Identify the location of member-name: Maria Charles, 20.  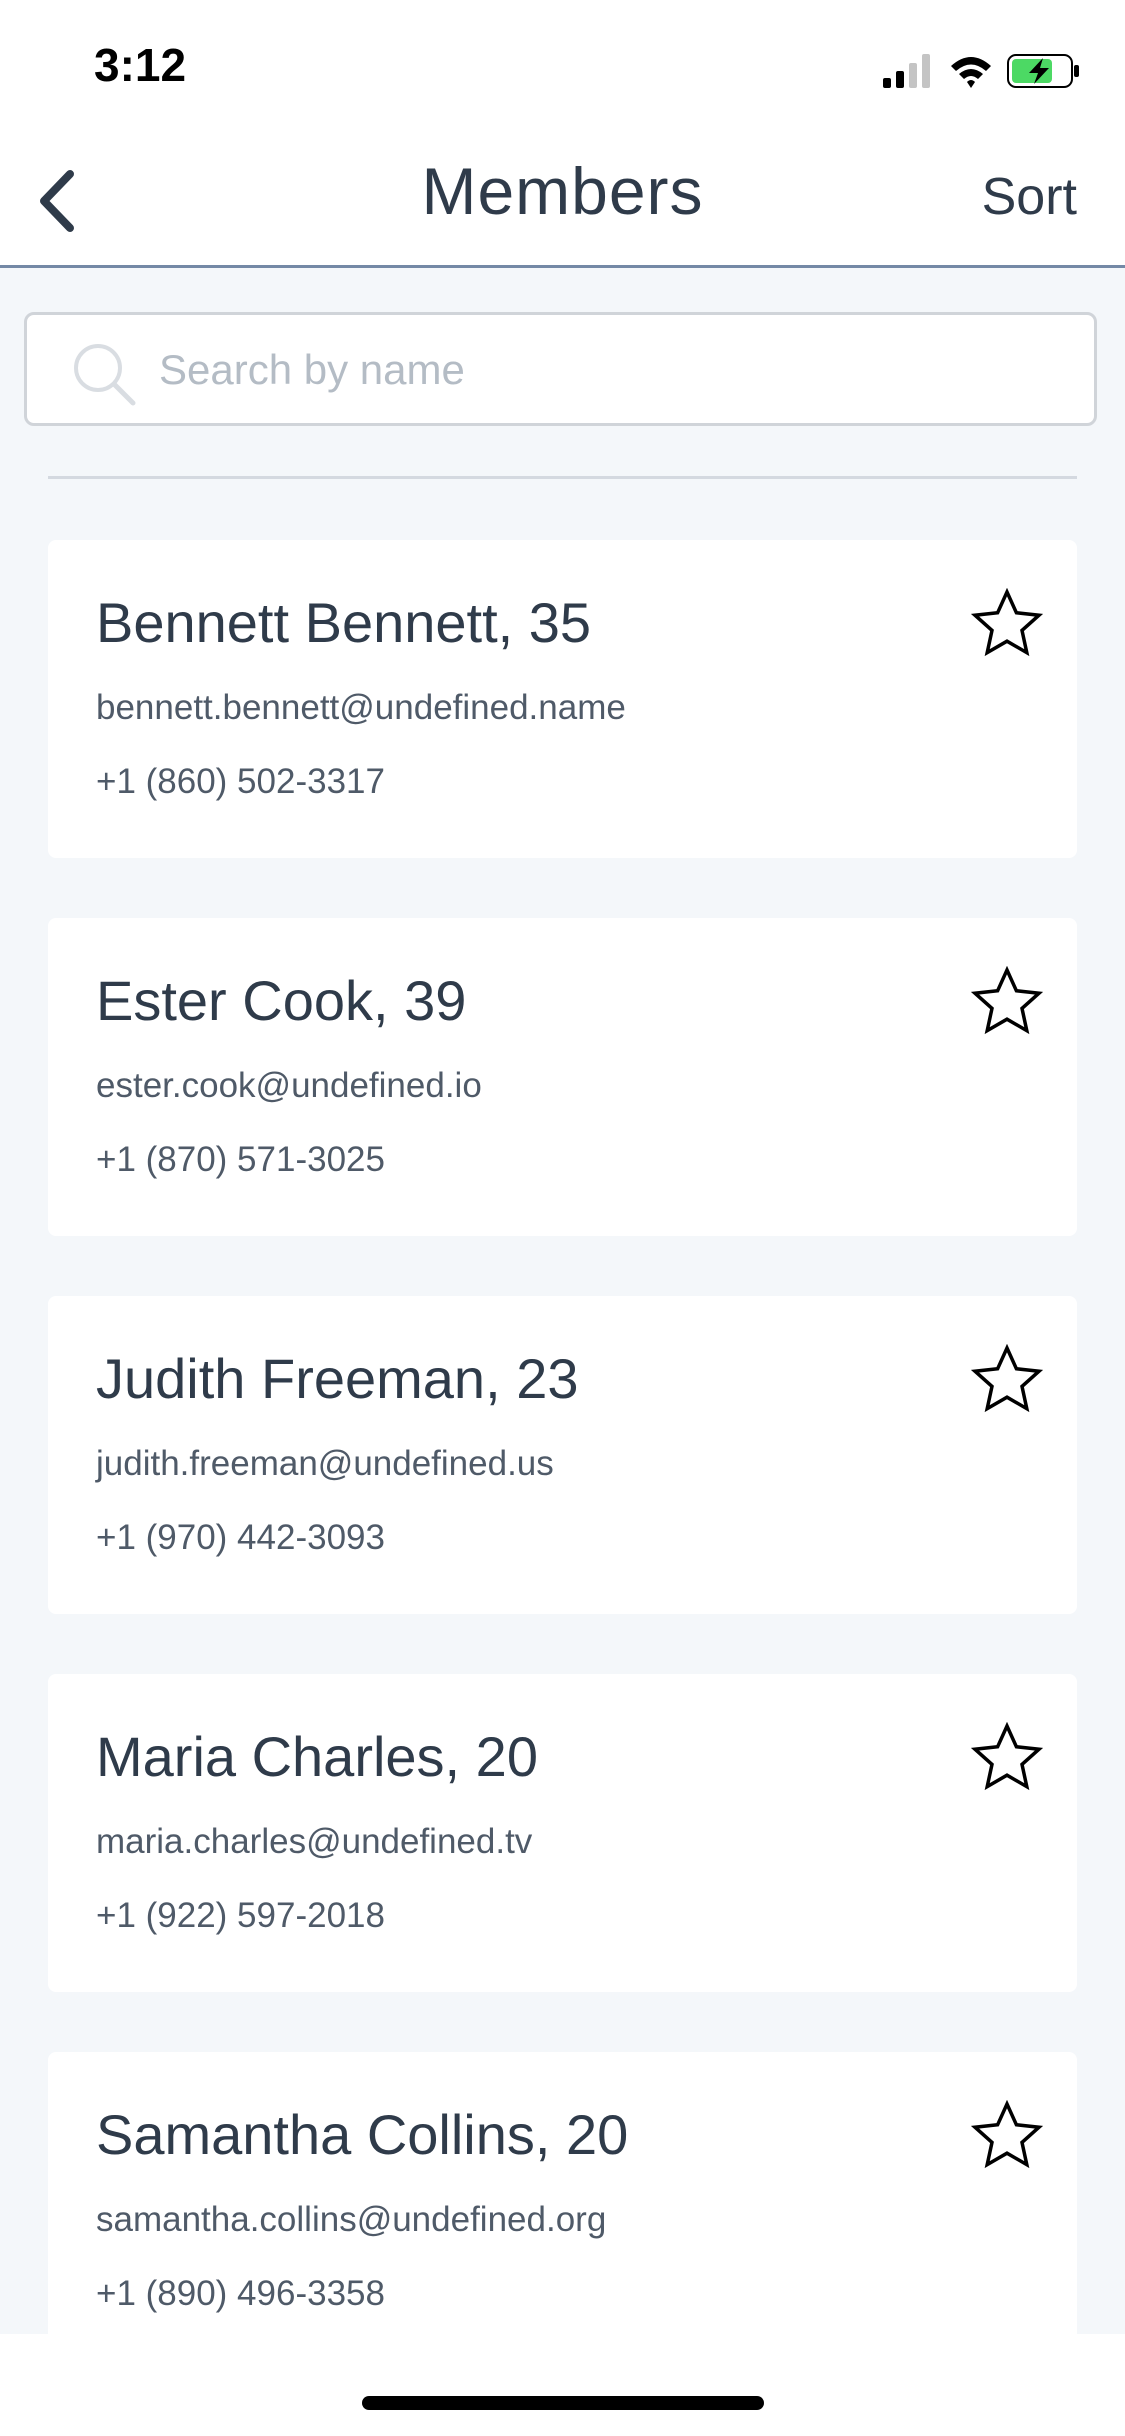
(317, 1756).